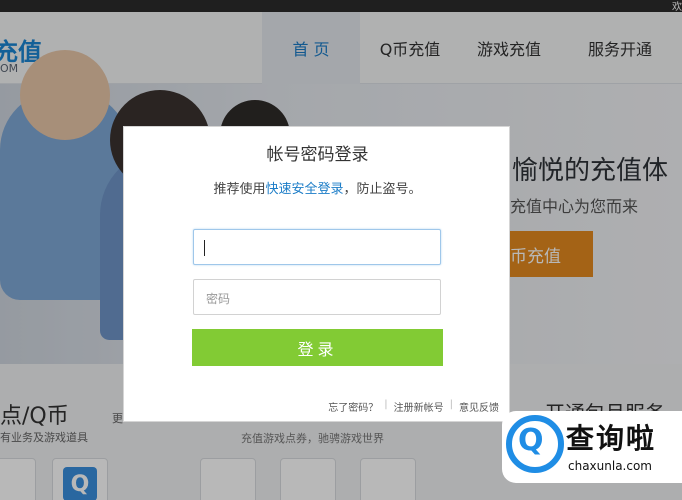 The width and height of the screenshot is (682, 500). What do you see at coordinates (317, 247) in the screenshot?
I see `account-input` at bounding box center [317, 247].